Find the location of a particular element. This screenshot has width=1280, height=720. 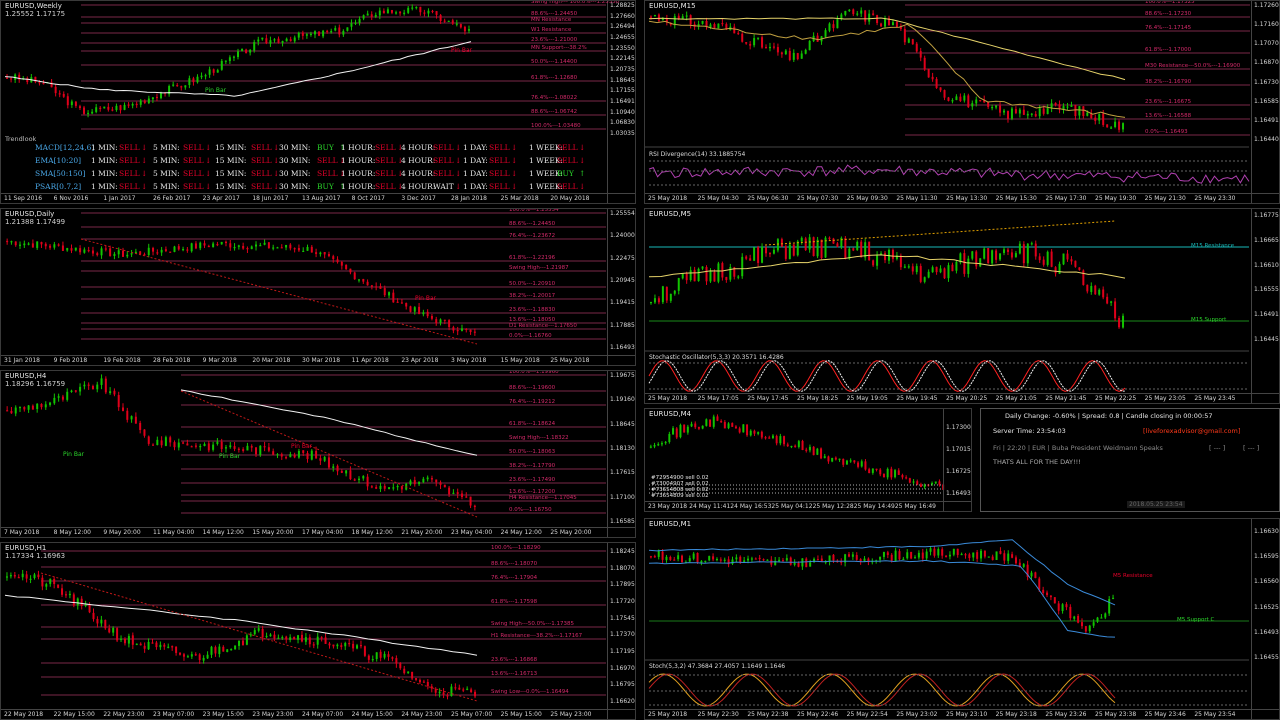

time-tick: 3 May 2018 is located at coordinates (469, 360).